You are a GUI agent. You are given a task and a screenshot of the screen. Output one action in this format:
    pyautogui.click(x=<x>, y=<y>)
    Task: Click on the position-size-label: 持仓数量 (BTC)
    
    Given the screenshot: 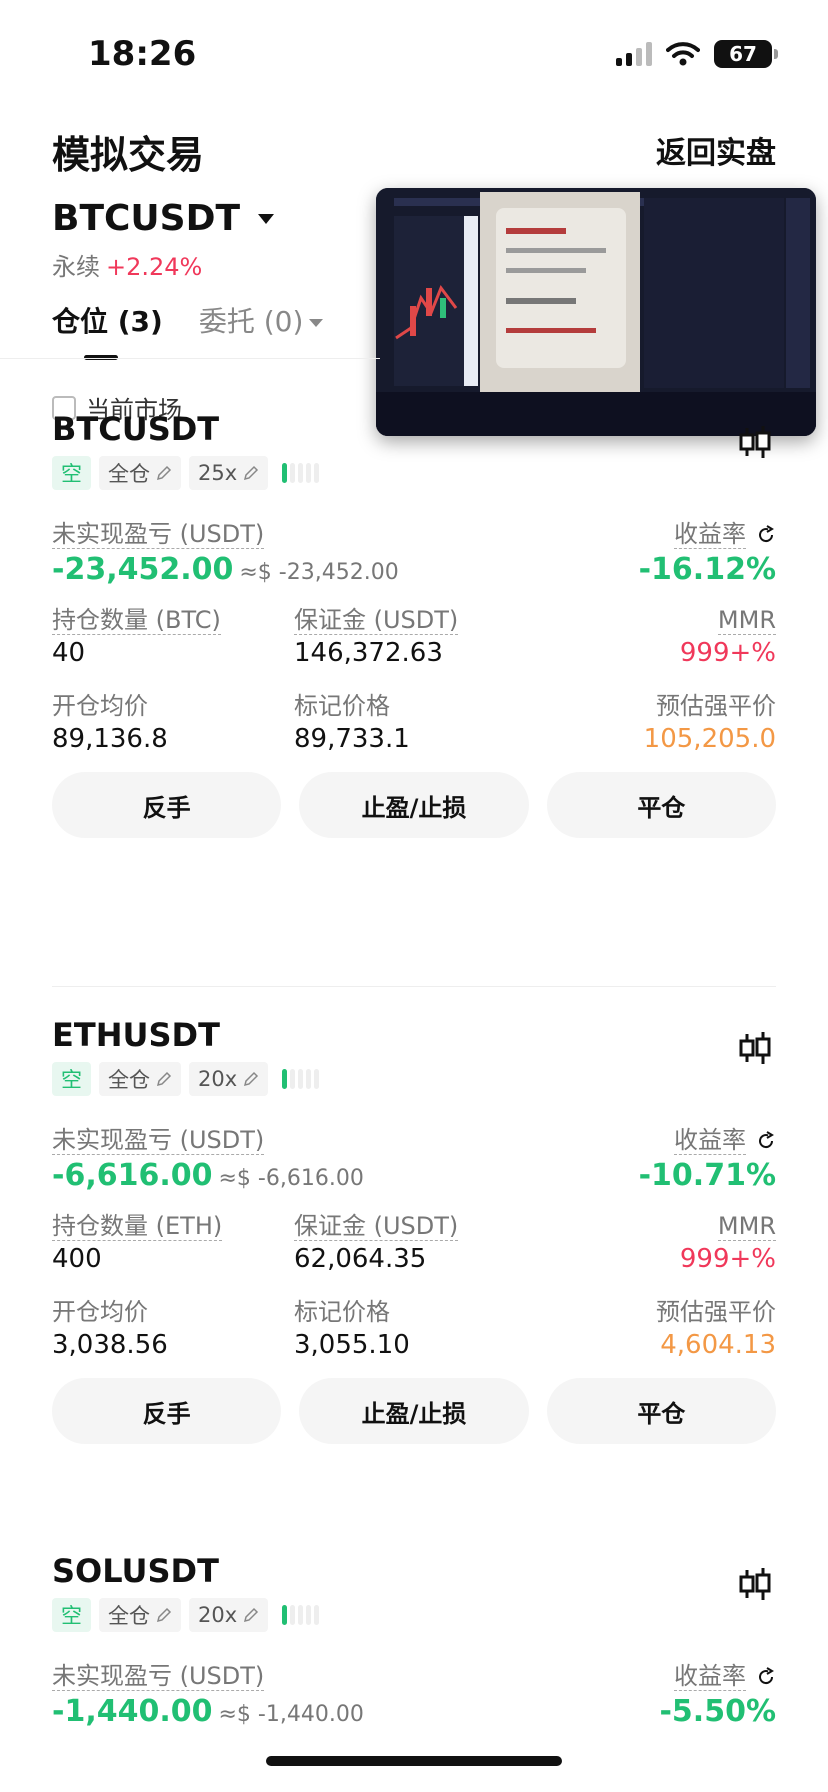 What is the action you would take?
    pyautogui.click(x=136, y=620)
    